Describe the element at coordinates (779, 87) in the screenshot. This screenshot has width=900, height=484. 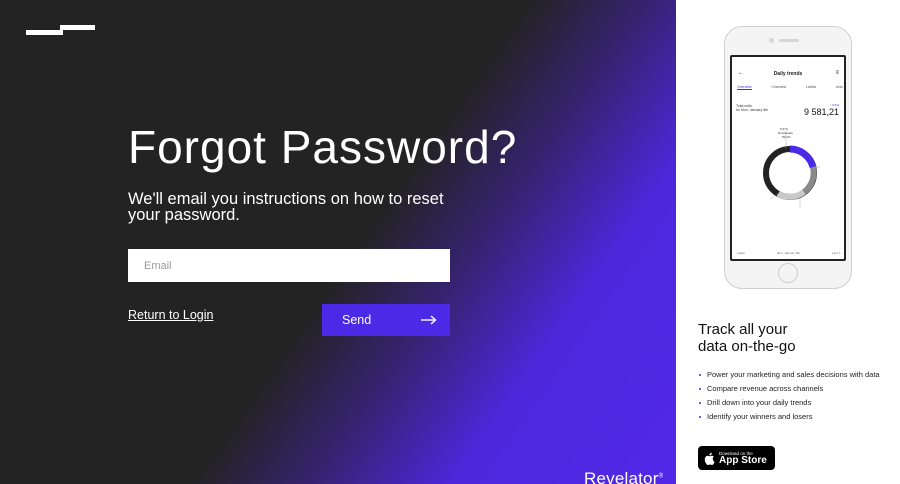
I see `tab-channels: Channels` at that location.